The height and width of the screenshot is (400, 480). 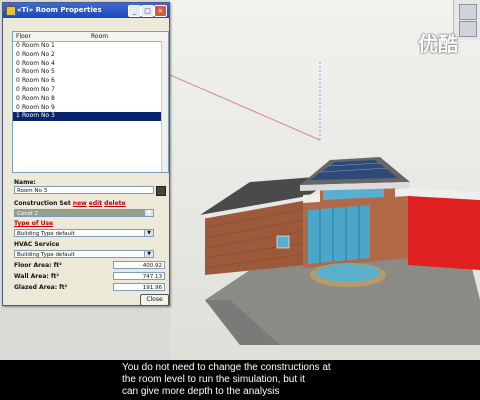 What do you see at coordinates (99, 36) in the screenshot?
I see `column-room: Room` at bounding box center [99, 36].